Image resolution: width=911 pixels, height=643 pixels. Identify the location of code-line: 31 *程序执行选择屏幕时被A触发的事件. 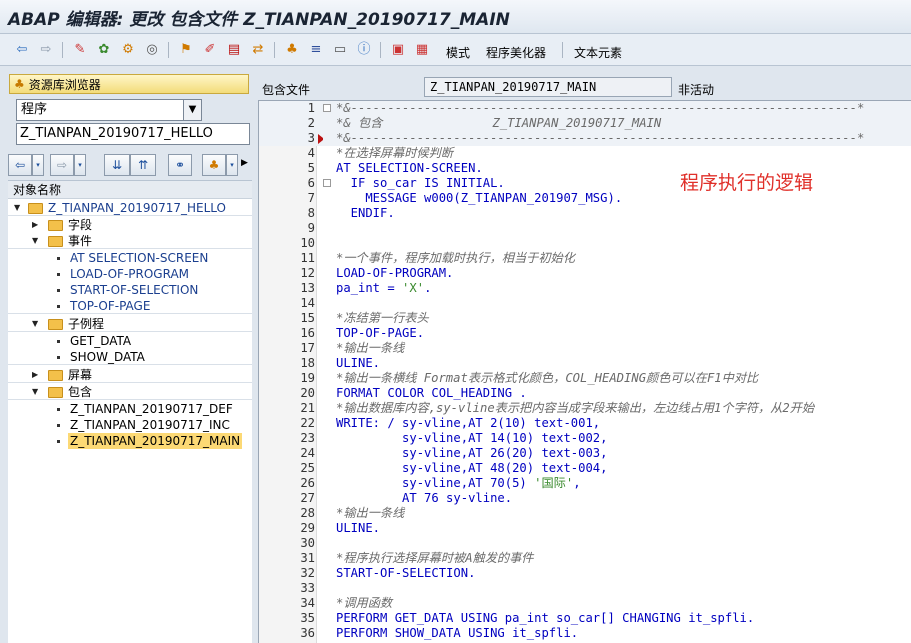
(585, 558).